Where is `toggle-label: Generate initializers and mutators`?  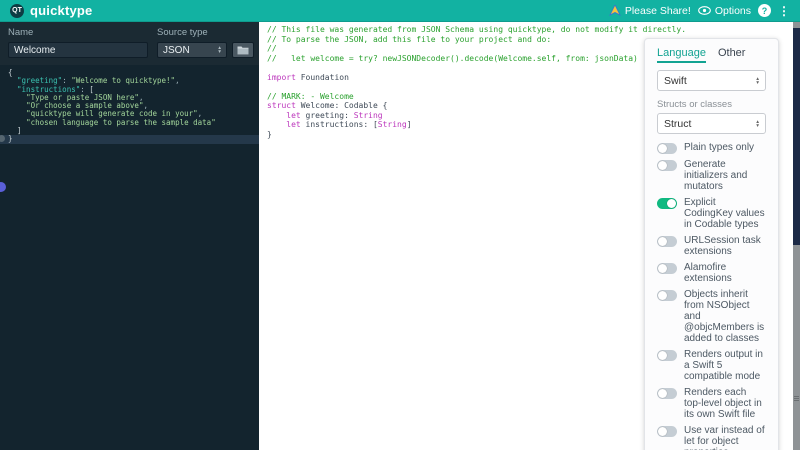
toggle-label: Generate initializers and mutators is located at coordinates (716, 175).